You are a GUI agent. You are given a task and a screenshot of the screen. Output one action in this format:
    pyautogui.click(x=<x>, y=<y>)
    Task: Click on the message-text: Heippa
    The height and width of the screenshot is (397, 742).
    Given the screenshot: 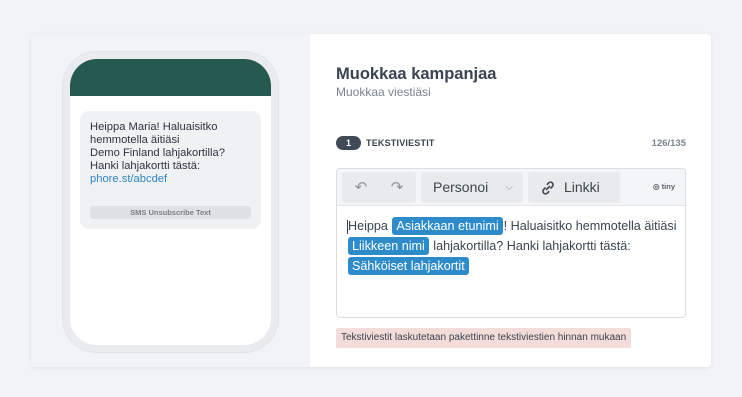 What is the action you would take?
    pyautogui.click(x=368, y=226)
    